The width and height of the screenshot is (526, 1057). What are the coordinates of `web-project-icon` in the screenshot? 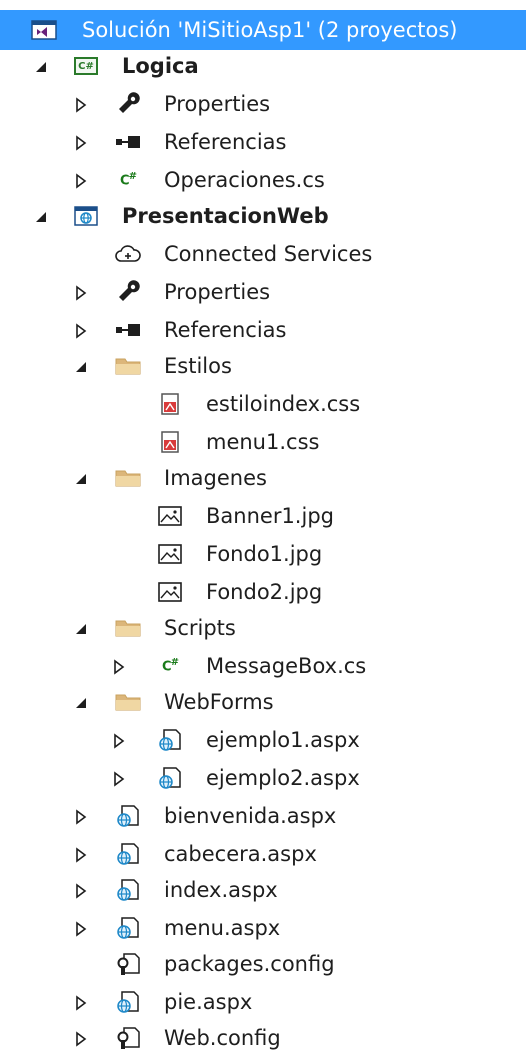 It's located at (86, 216).